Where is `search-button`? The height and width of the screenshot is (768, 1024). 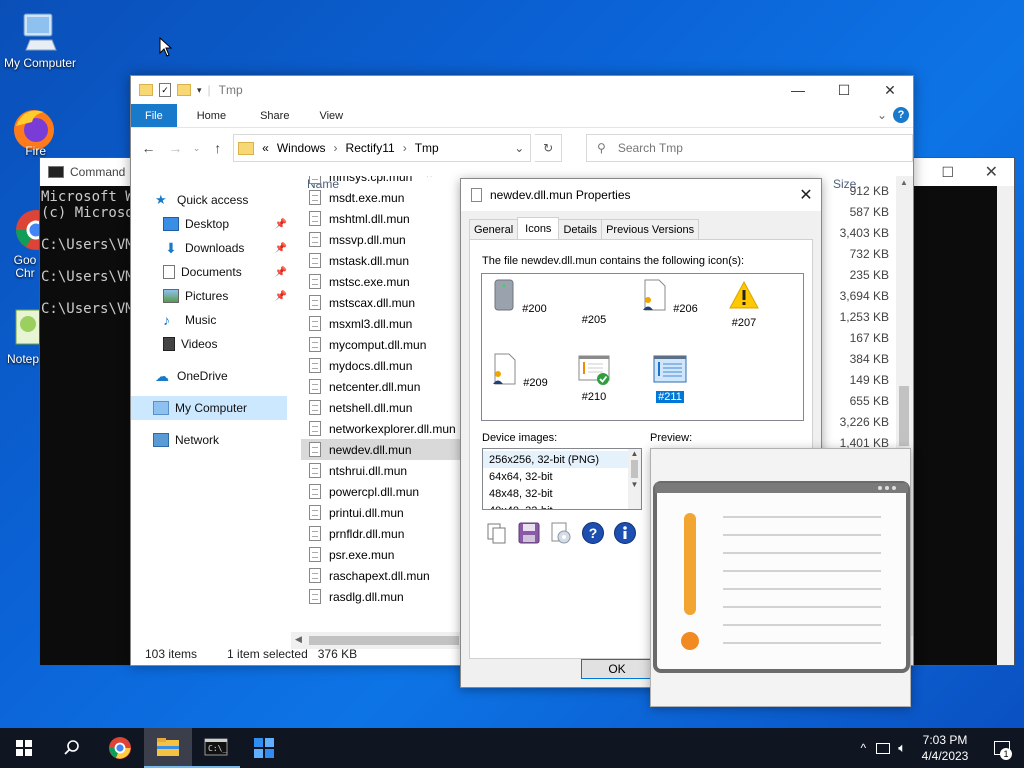
search-button is located at coordinates (72, 748).